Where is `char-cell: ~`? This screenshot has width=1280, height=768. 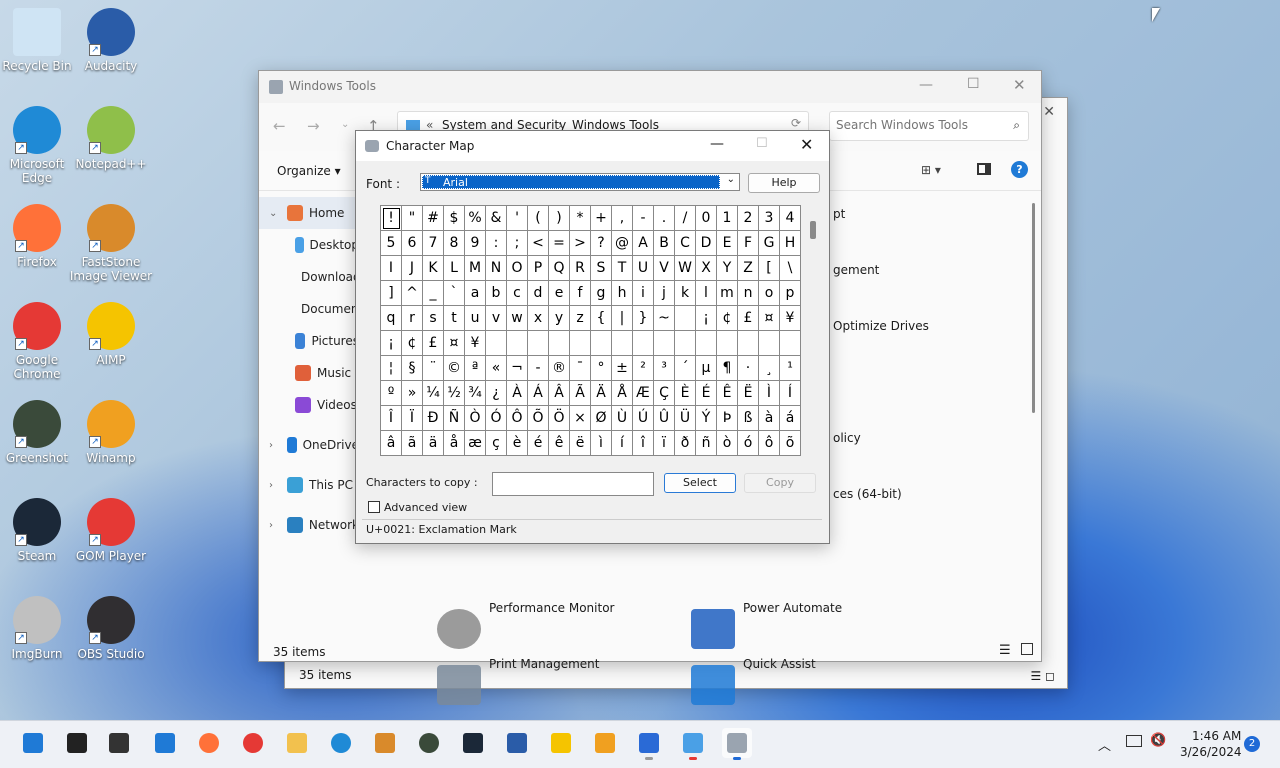
char-cell: ~ is located at coordinates (664, 318).